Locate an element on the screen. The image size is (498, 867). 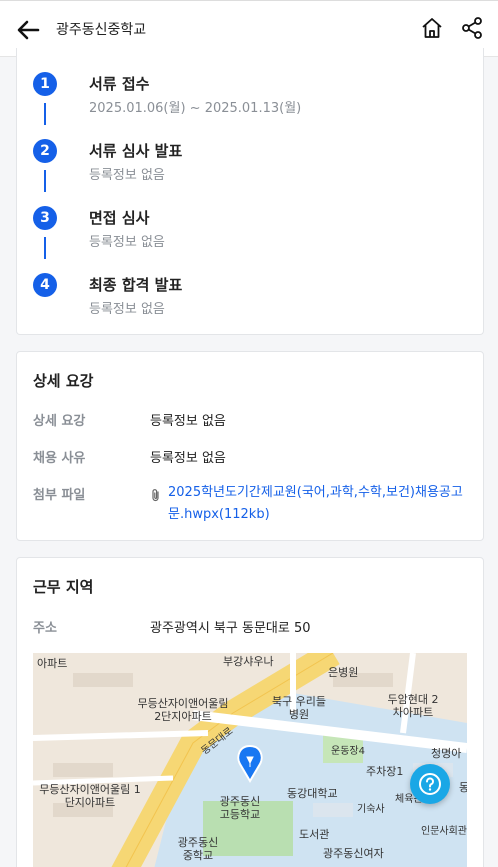
step-title: 최종 합격 발표 is located at coordinates (136, 285).